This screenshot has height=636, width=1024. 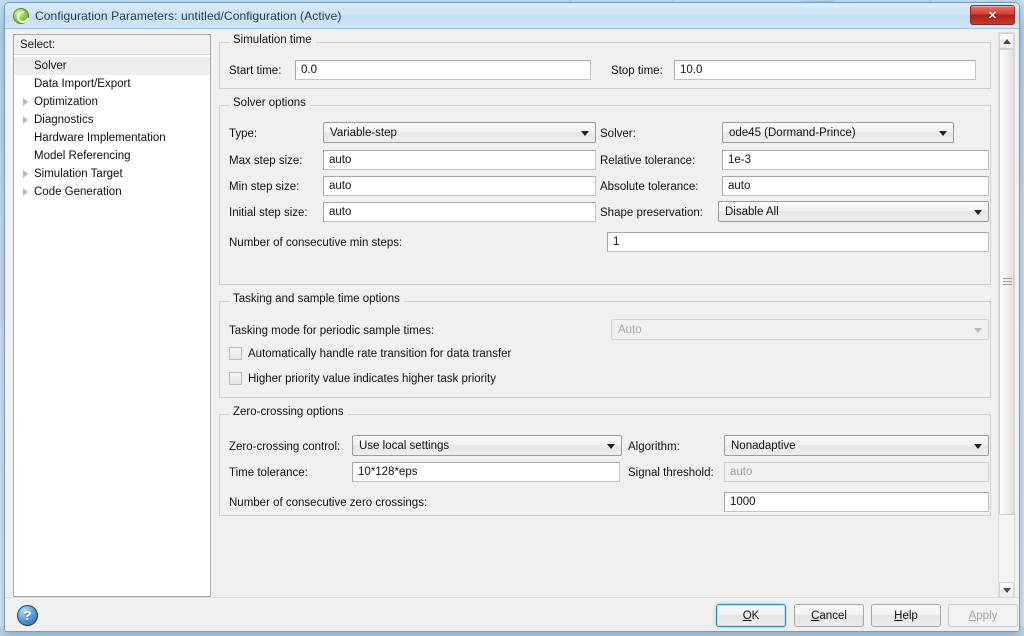 I want to click on help-button-label: elp, so click(x=910, y=615).